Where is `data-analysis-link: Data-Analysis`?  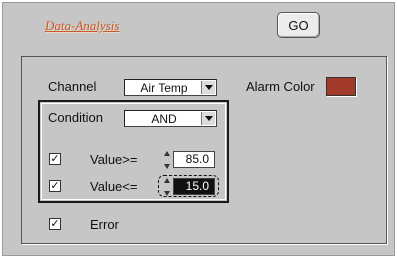 data-analysis-link: Data-Analysis is located at coordinates (82, 26).